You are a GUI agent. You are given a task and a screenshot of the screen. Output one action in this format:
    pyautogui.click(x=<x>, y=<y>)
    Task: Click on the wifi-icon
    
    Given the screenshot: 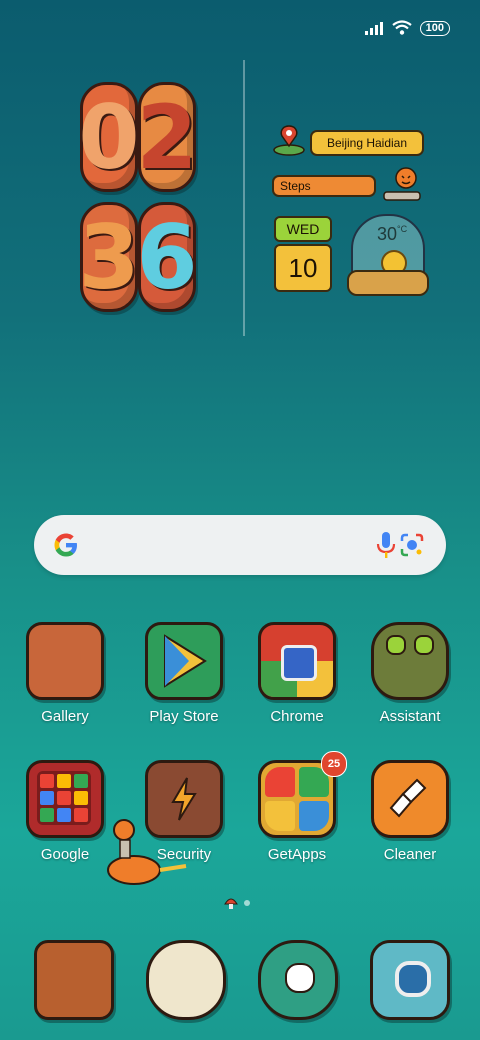 What is the action you would take?
    pyautogui.click(x=401, y=27)
    